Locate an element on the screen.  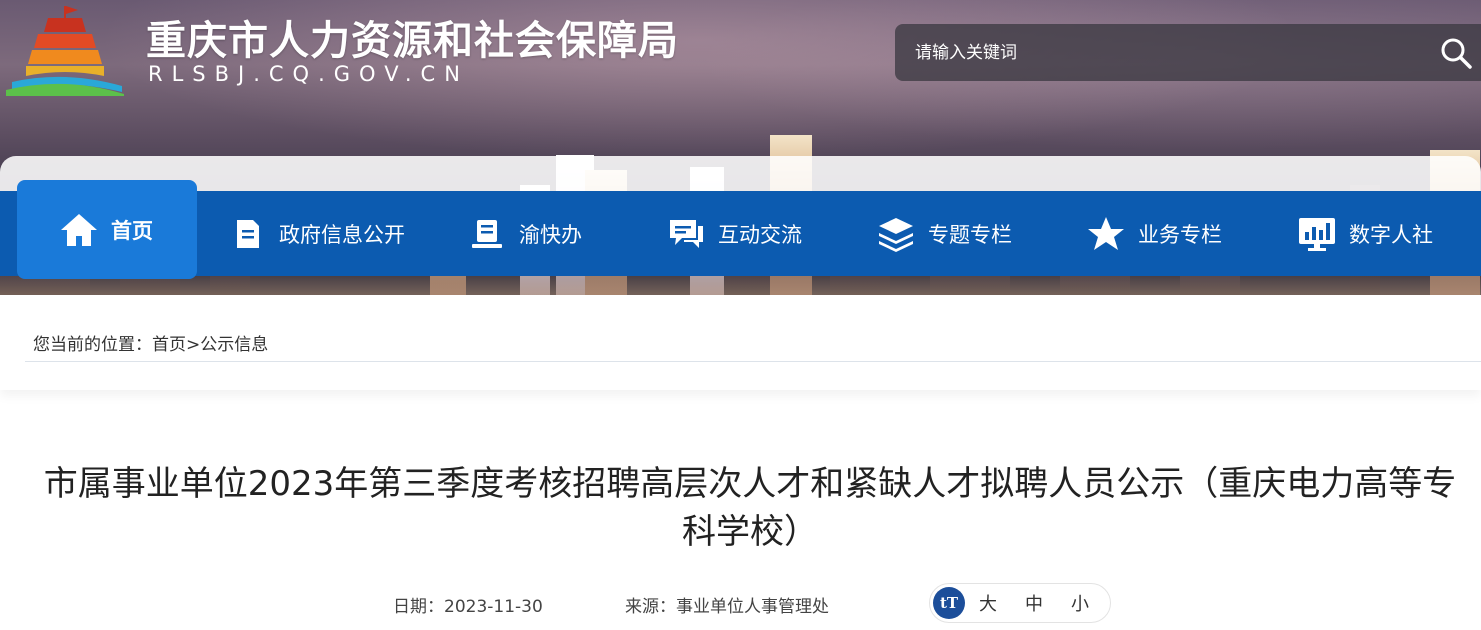
breadcrumb-home-link: 首页 is located at coordinates (169, 345).